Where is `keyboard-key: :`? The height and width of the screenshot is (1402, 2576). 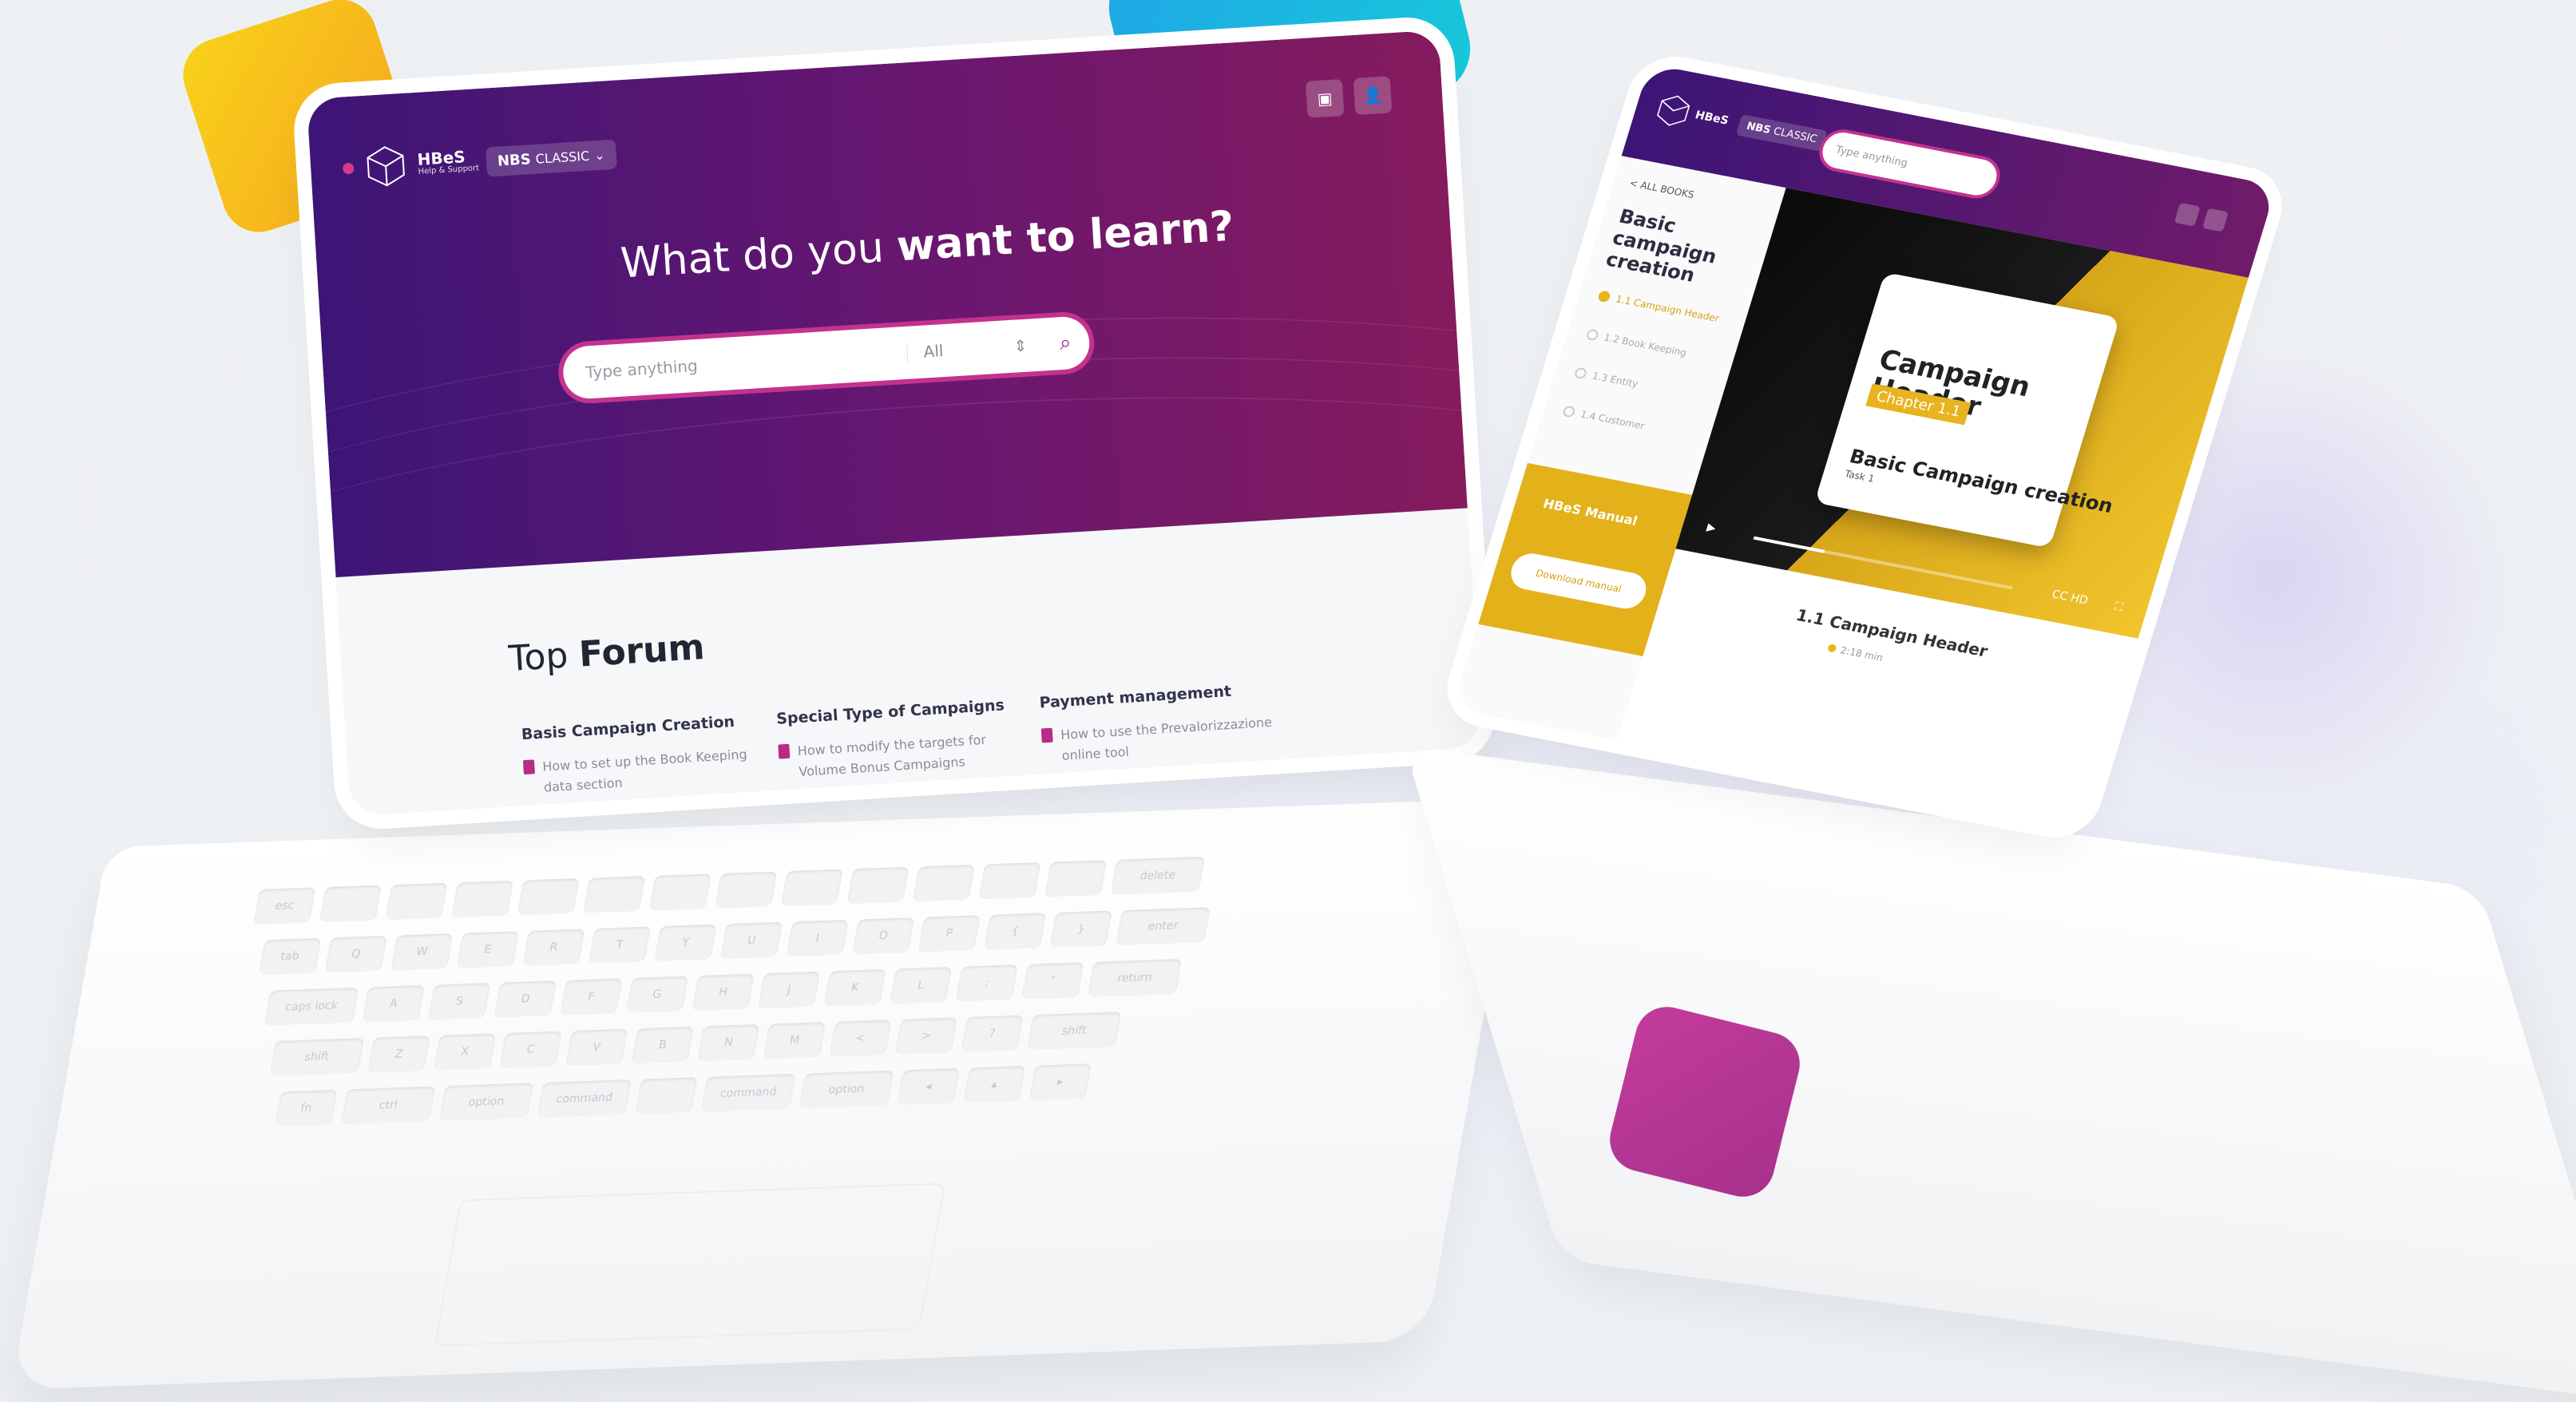
keyboard-key: : is located at coordinates (986, 983).